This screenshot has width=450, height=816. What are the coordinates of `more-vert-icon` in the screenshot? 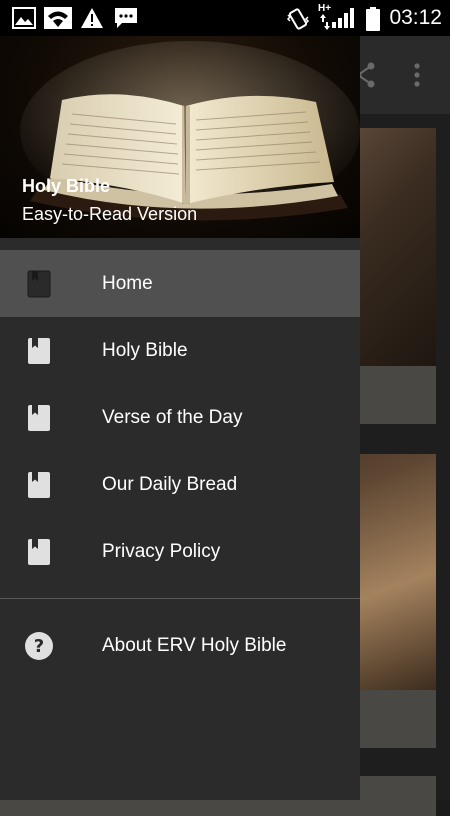 It's located at (417, 77).